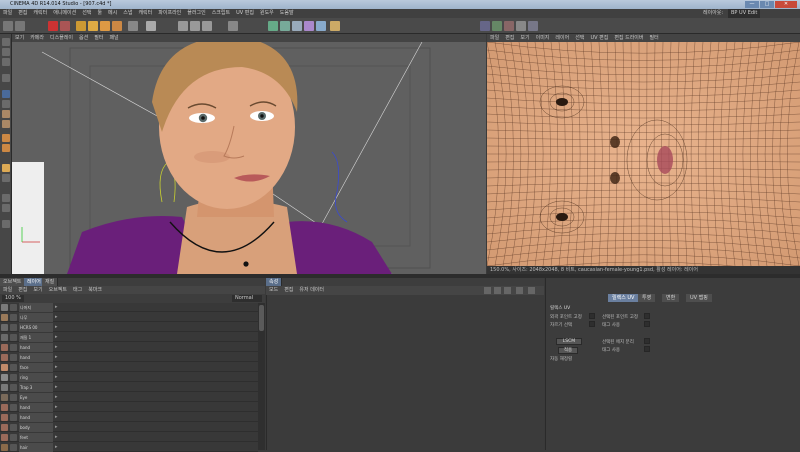 The width and height of the screenshot is (800, 452). I want to click on eraser-icon, so click(497, 26).